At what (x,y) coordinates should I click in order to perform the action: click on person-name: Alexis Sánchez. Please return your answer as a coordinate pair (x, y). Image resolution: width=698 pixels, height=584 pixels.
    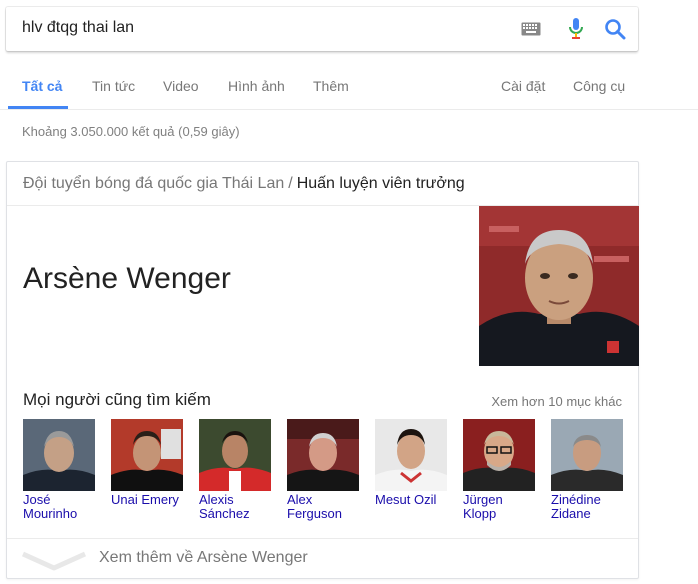
    Looking at the image, I should click on (237, 507).